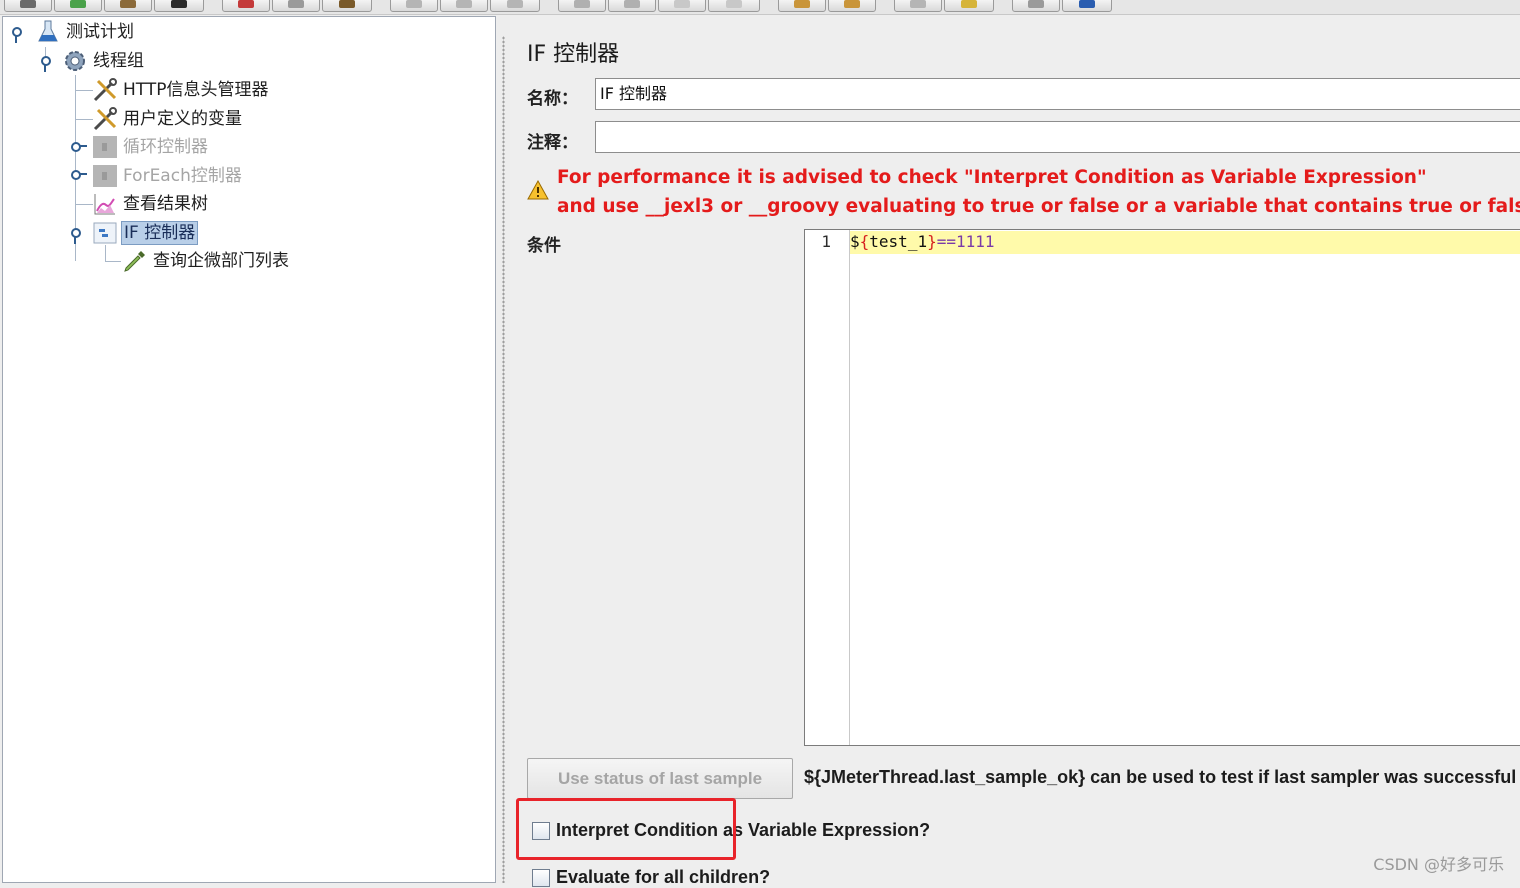  I want to click on toolbar-new-button, so click(28, 6).